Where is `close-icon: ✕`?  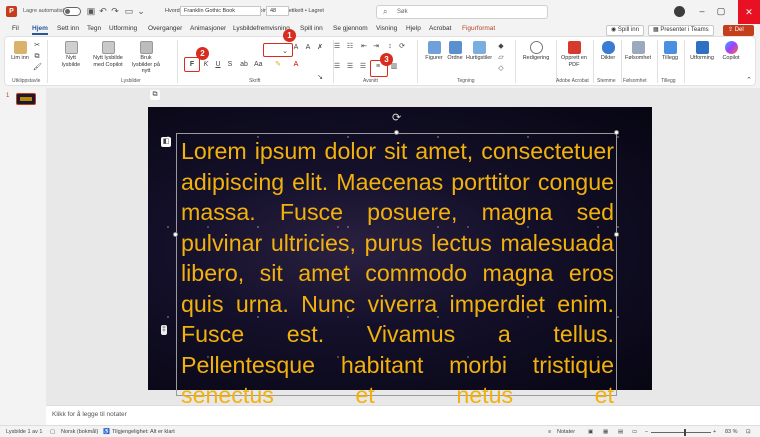 close-icon: ✕ is located at coordinates (749, 12).